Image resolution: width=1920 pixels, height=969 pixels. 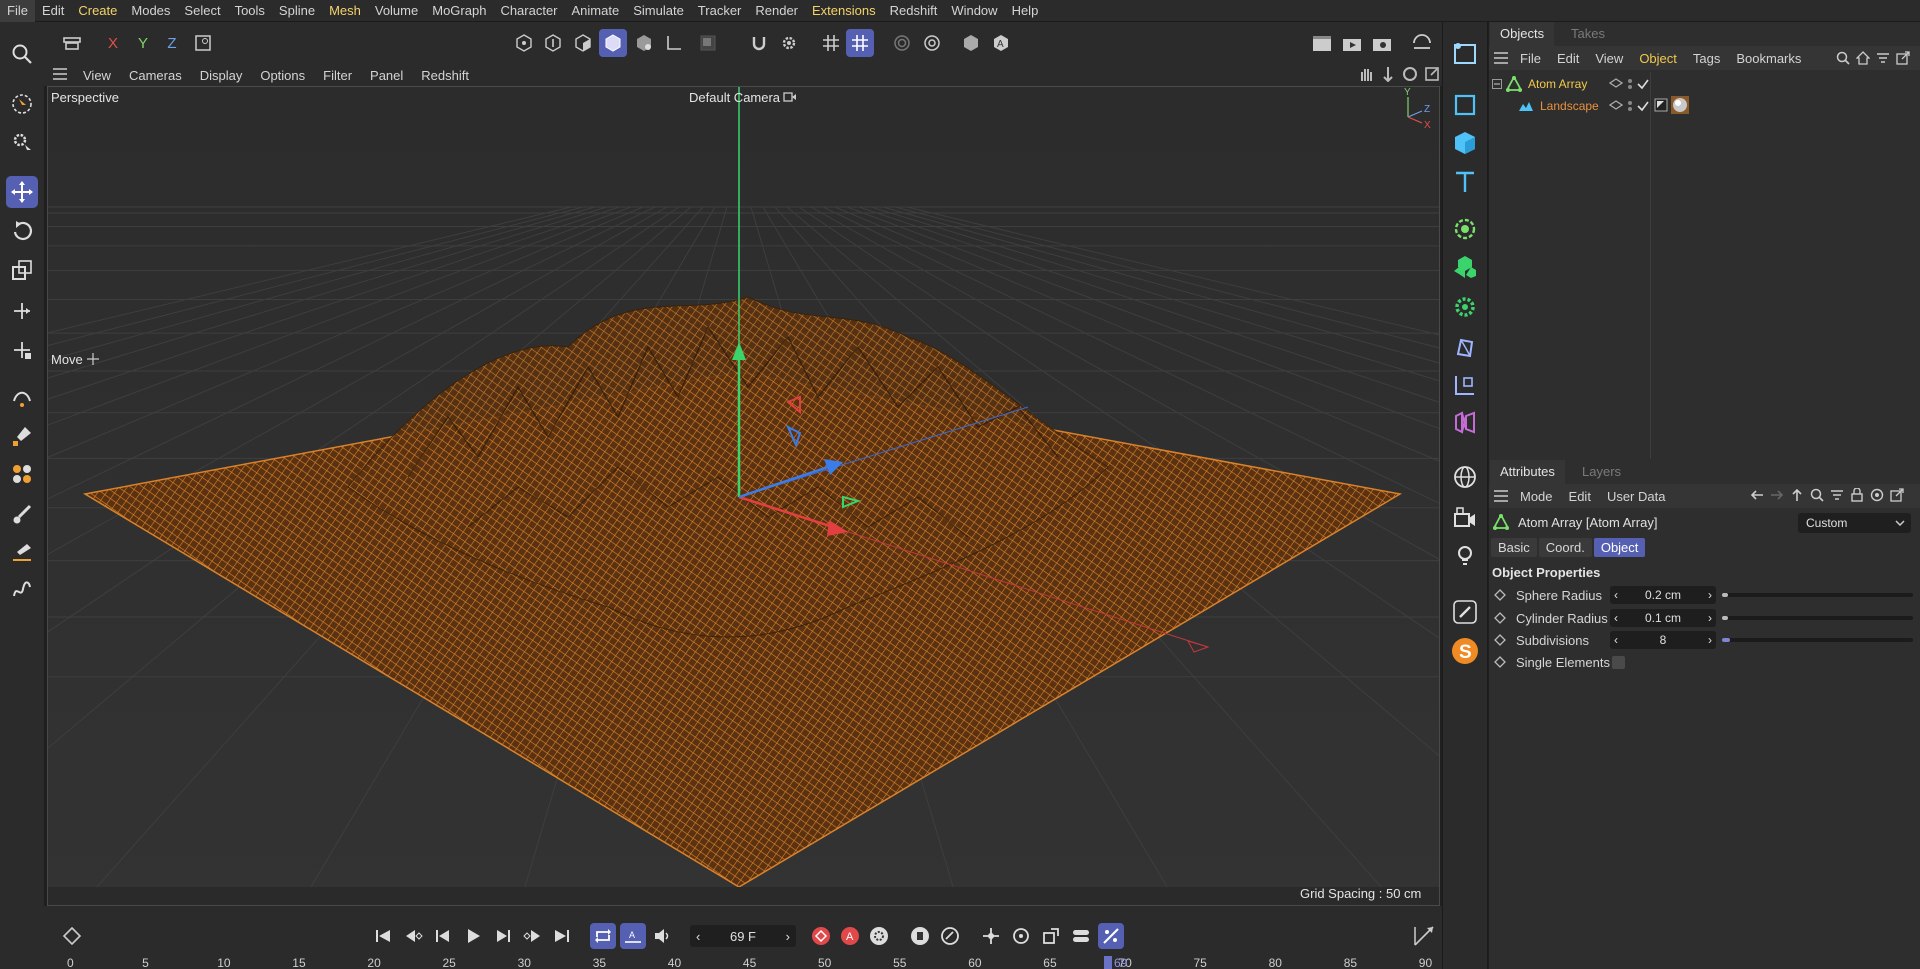 I want to click on undo-view-button, so click(x=72, y=43).